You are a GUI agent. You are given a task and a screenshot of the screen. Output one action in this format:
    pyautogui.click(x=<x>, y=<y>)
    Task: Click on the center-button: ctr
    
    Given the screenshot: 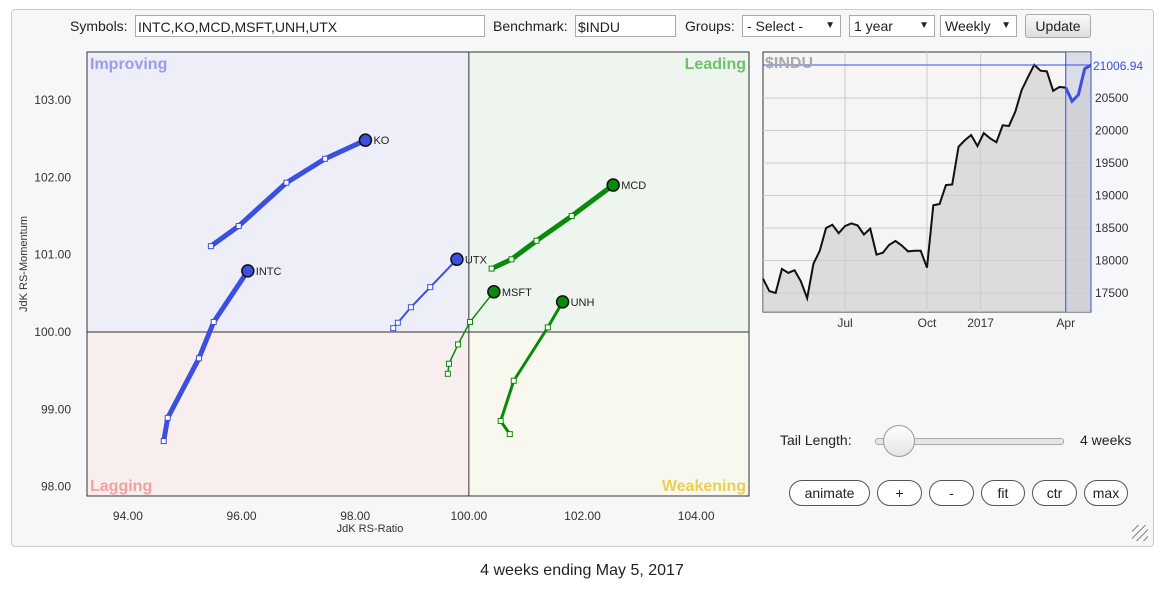 What is the action you would take?
    pyautogui.click(x=1054, y=493)
    